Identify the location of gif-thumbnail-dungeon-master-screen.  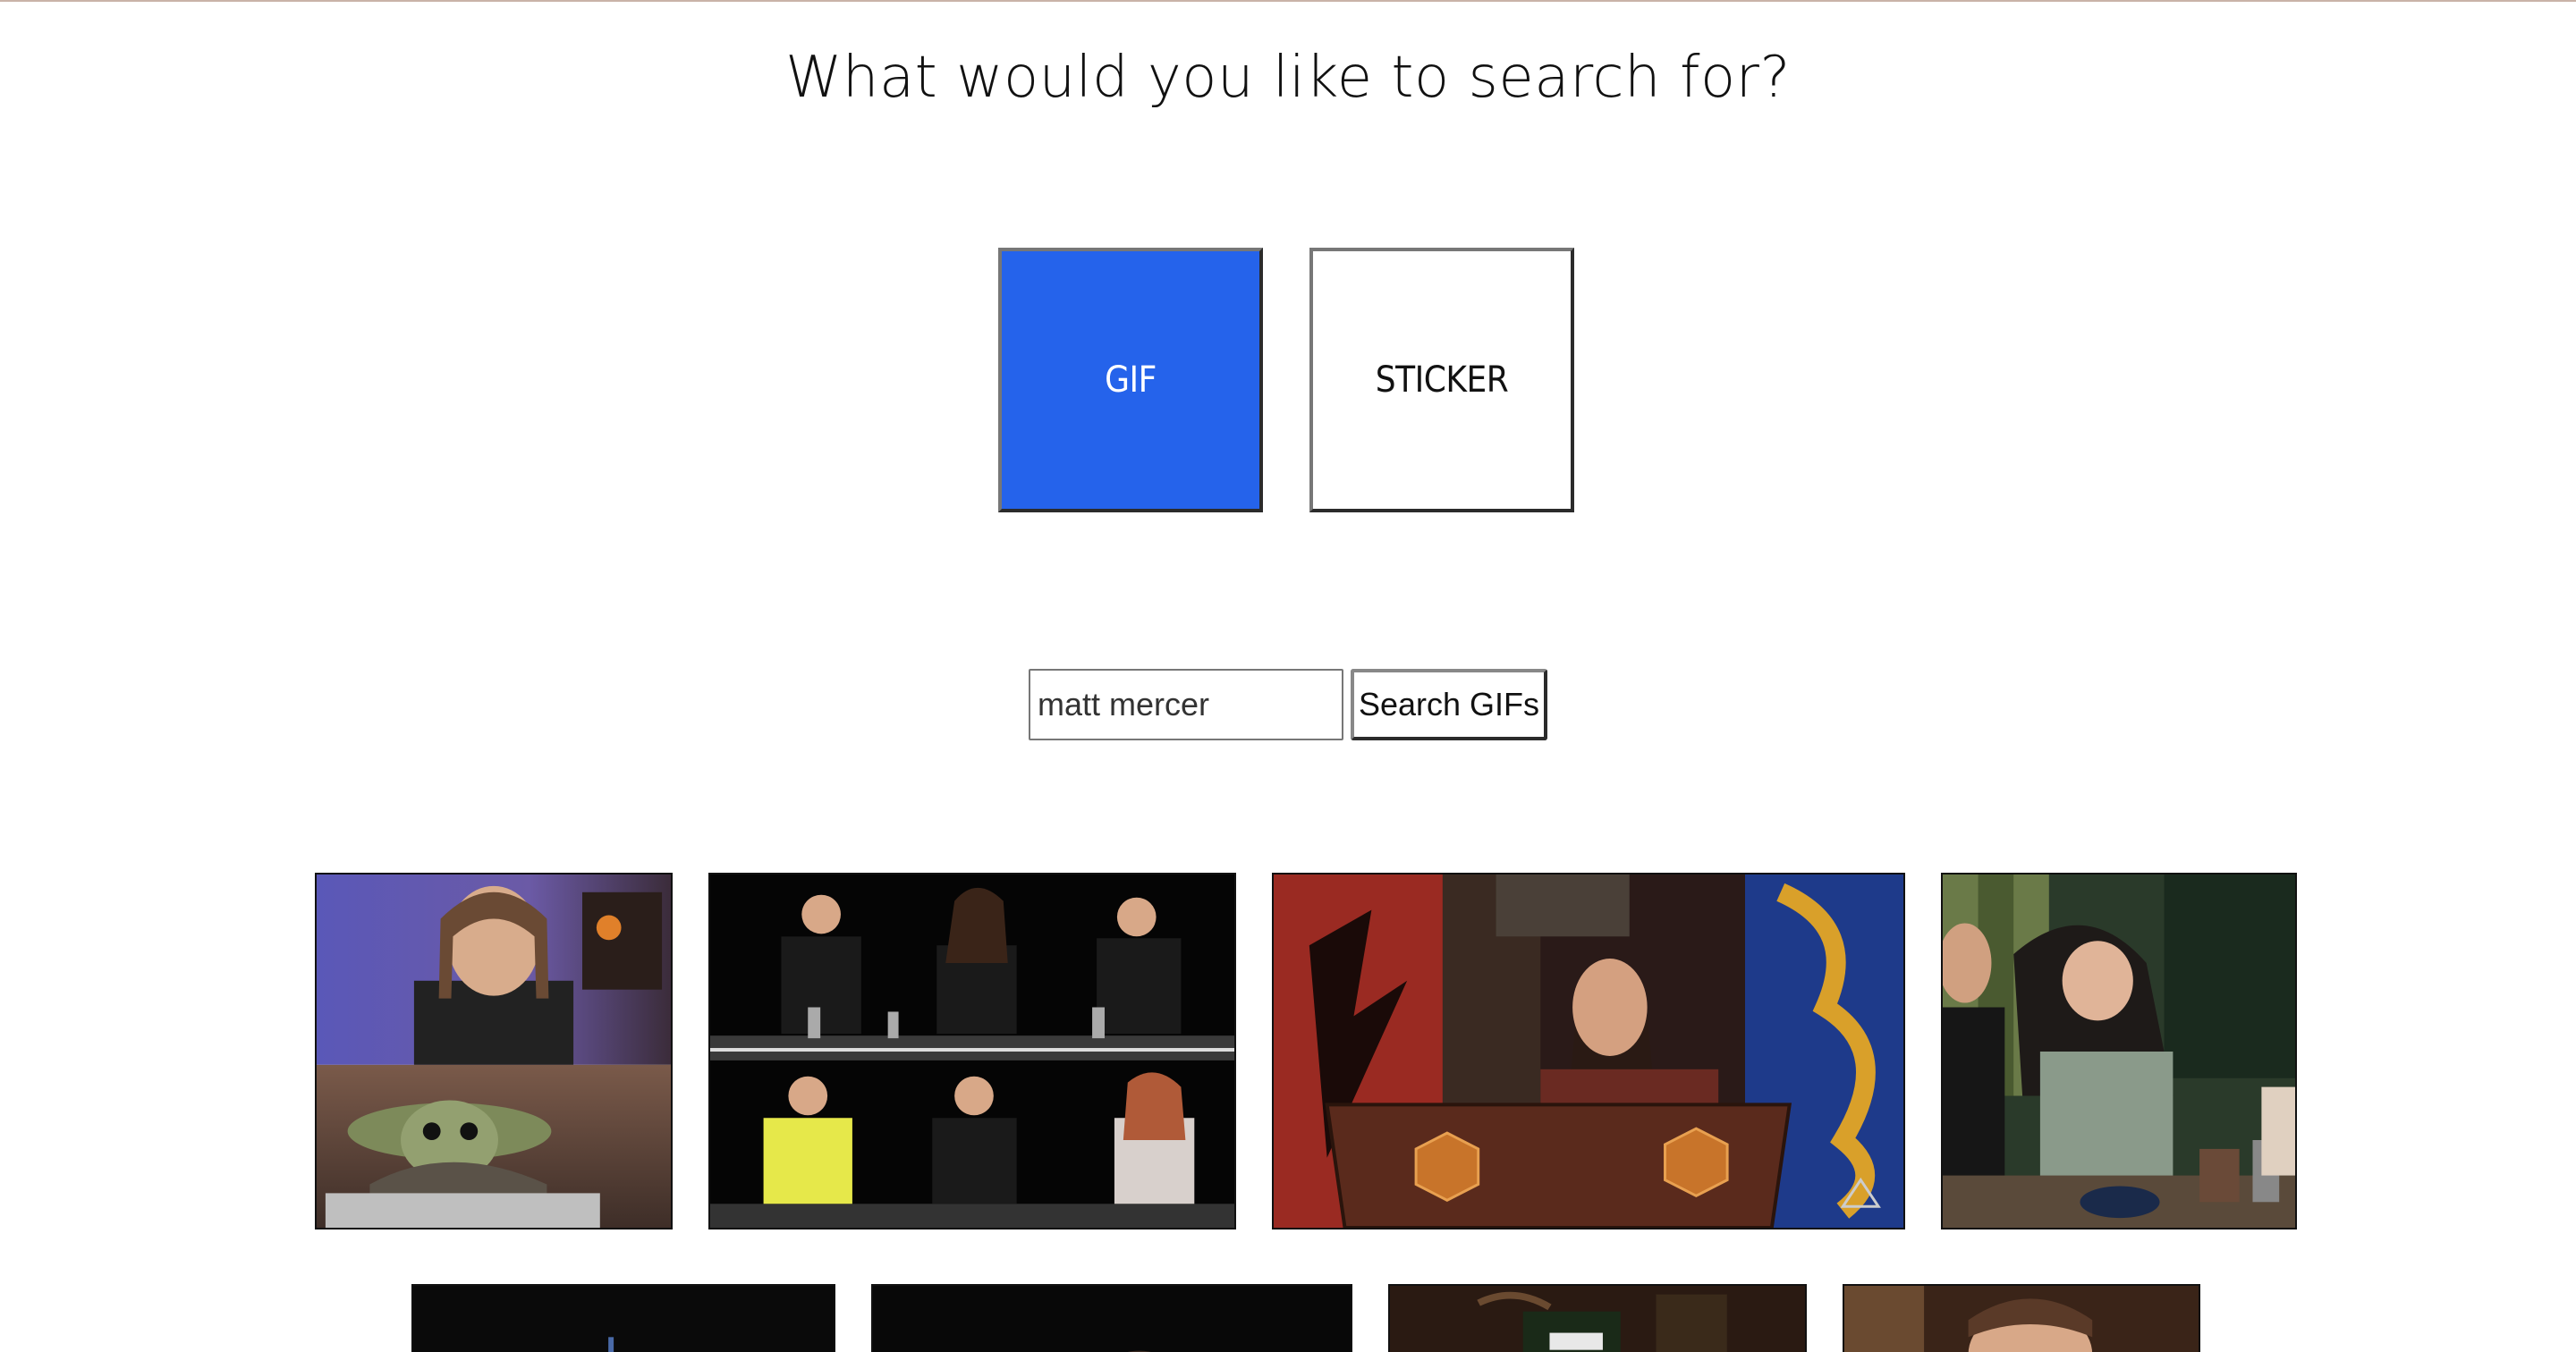
(1588, 1051).